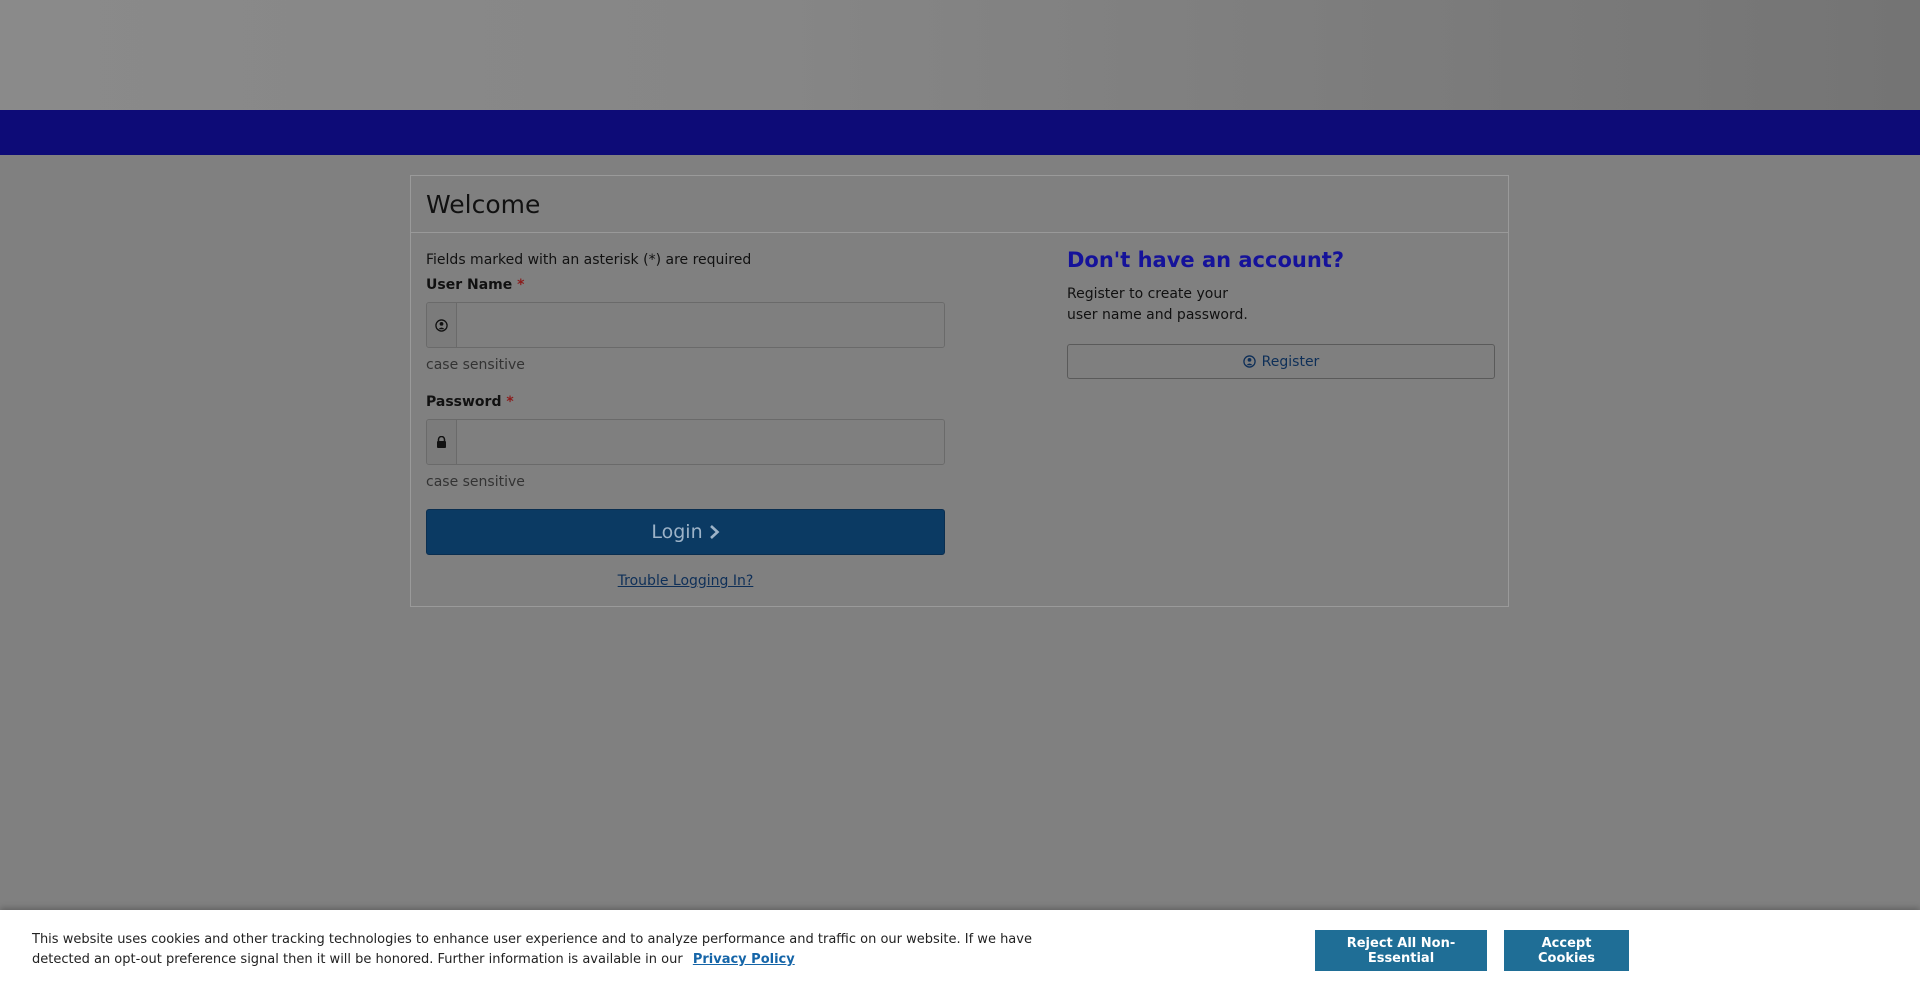 Image resolution: width=1920 pixels, height=993 pixels. Describe the element at coordinates (685, 285) in the screenshot. I see `username-label: User Name *` at that location.